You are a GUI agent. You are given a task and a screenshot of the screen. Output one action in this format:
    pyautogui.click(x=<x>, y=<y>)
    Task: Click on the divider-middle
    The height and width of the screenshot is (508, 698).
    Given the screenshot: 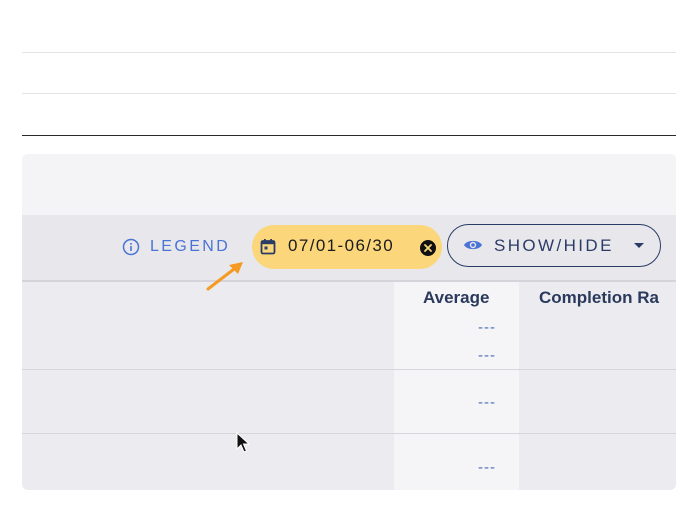 What is the action you would take?
    pyautogui.click(x=349, y=93)
    